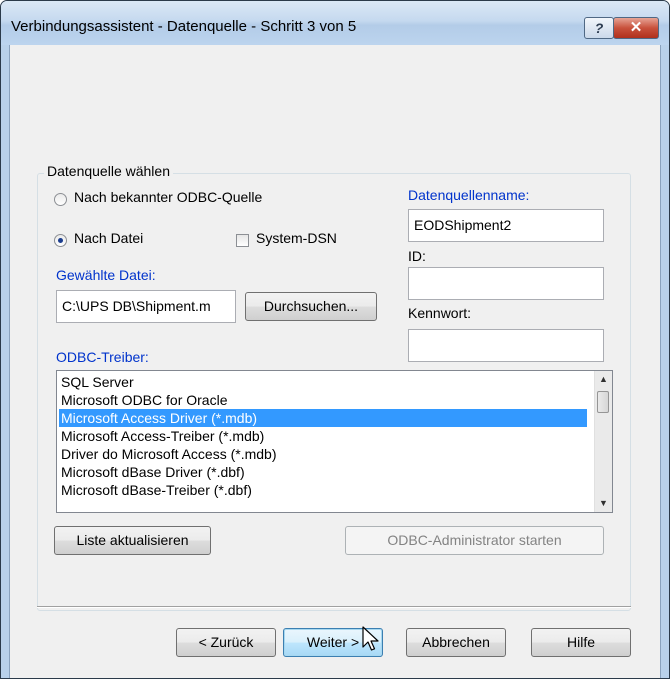 This screenshot has height=679, width=670. Describe the element at coordinates (102, 357) in the screenshot. I see `odbc-driver-label: ODBC-Treiber:` at that location.